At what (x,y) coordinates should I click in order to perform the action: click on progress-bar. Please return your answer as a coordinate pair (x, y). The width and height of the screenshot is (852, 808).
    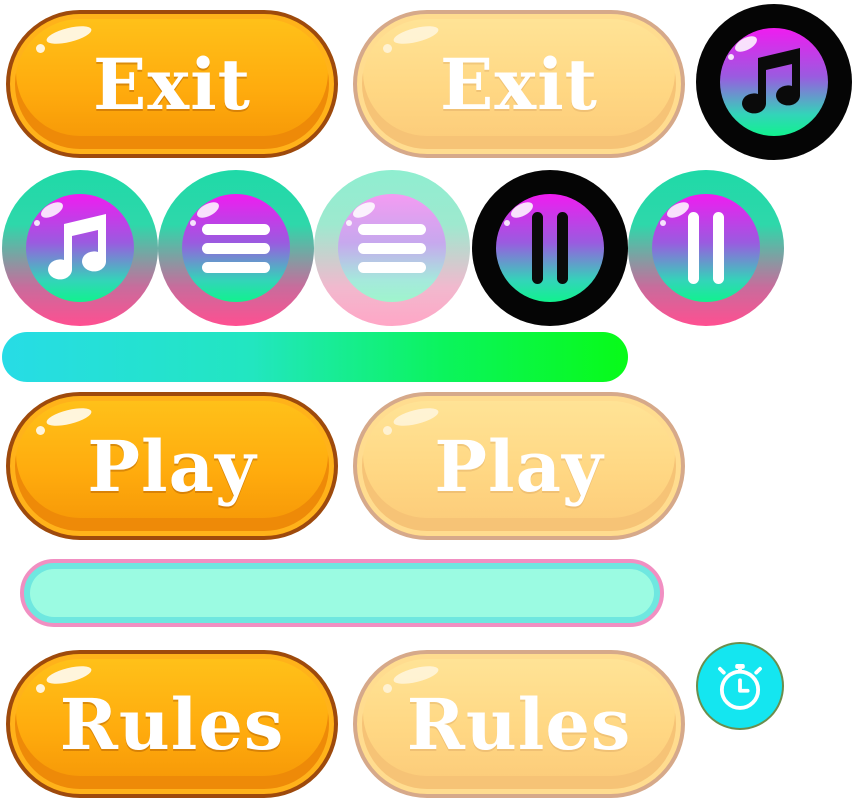
    Looking at the image, I should click on (315, 357).